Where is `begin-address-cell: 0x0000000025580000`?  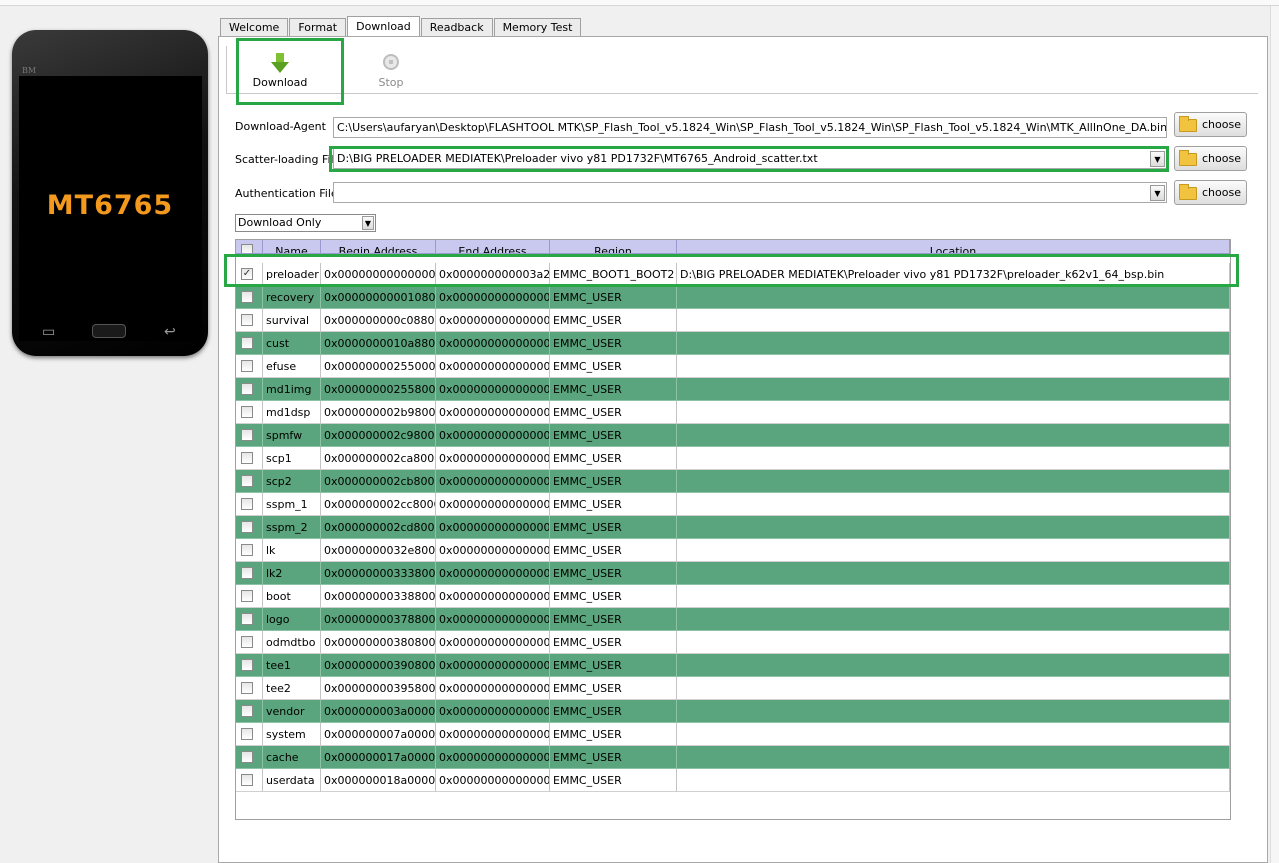 begin-address-cell: 0x0000000025580000 is located at coordinates (378, 389).